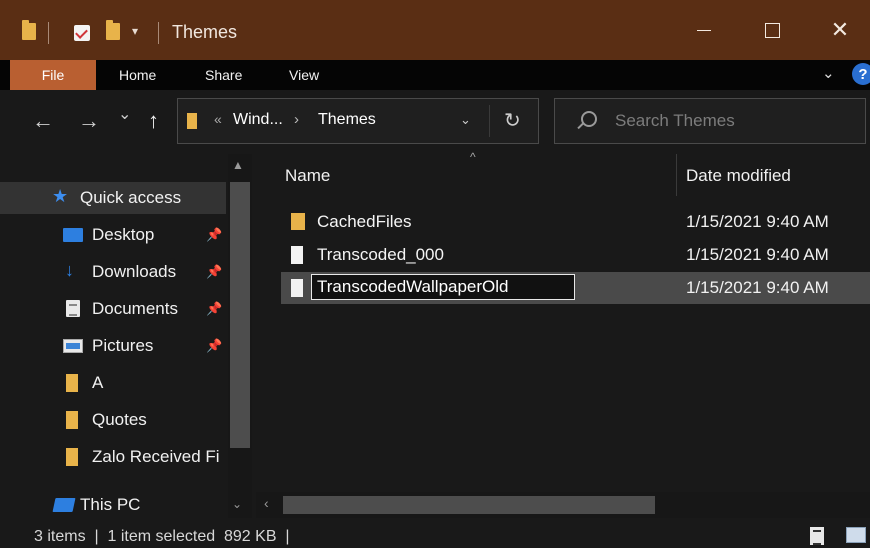  I want to click on search-input, so click(735, 121).